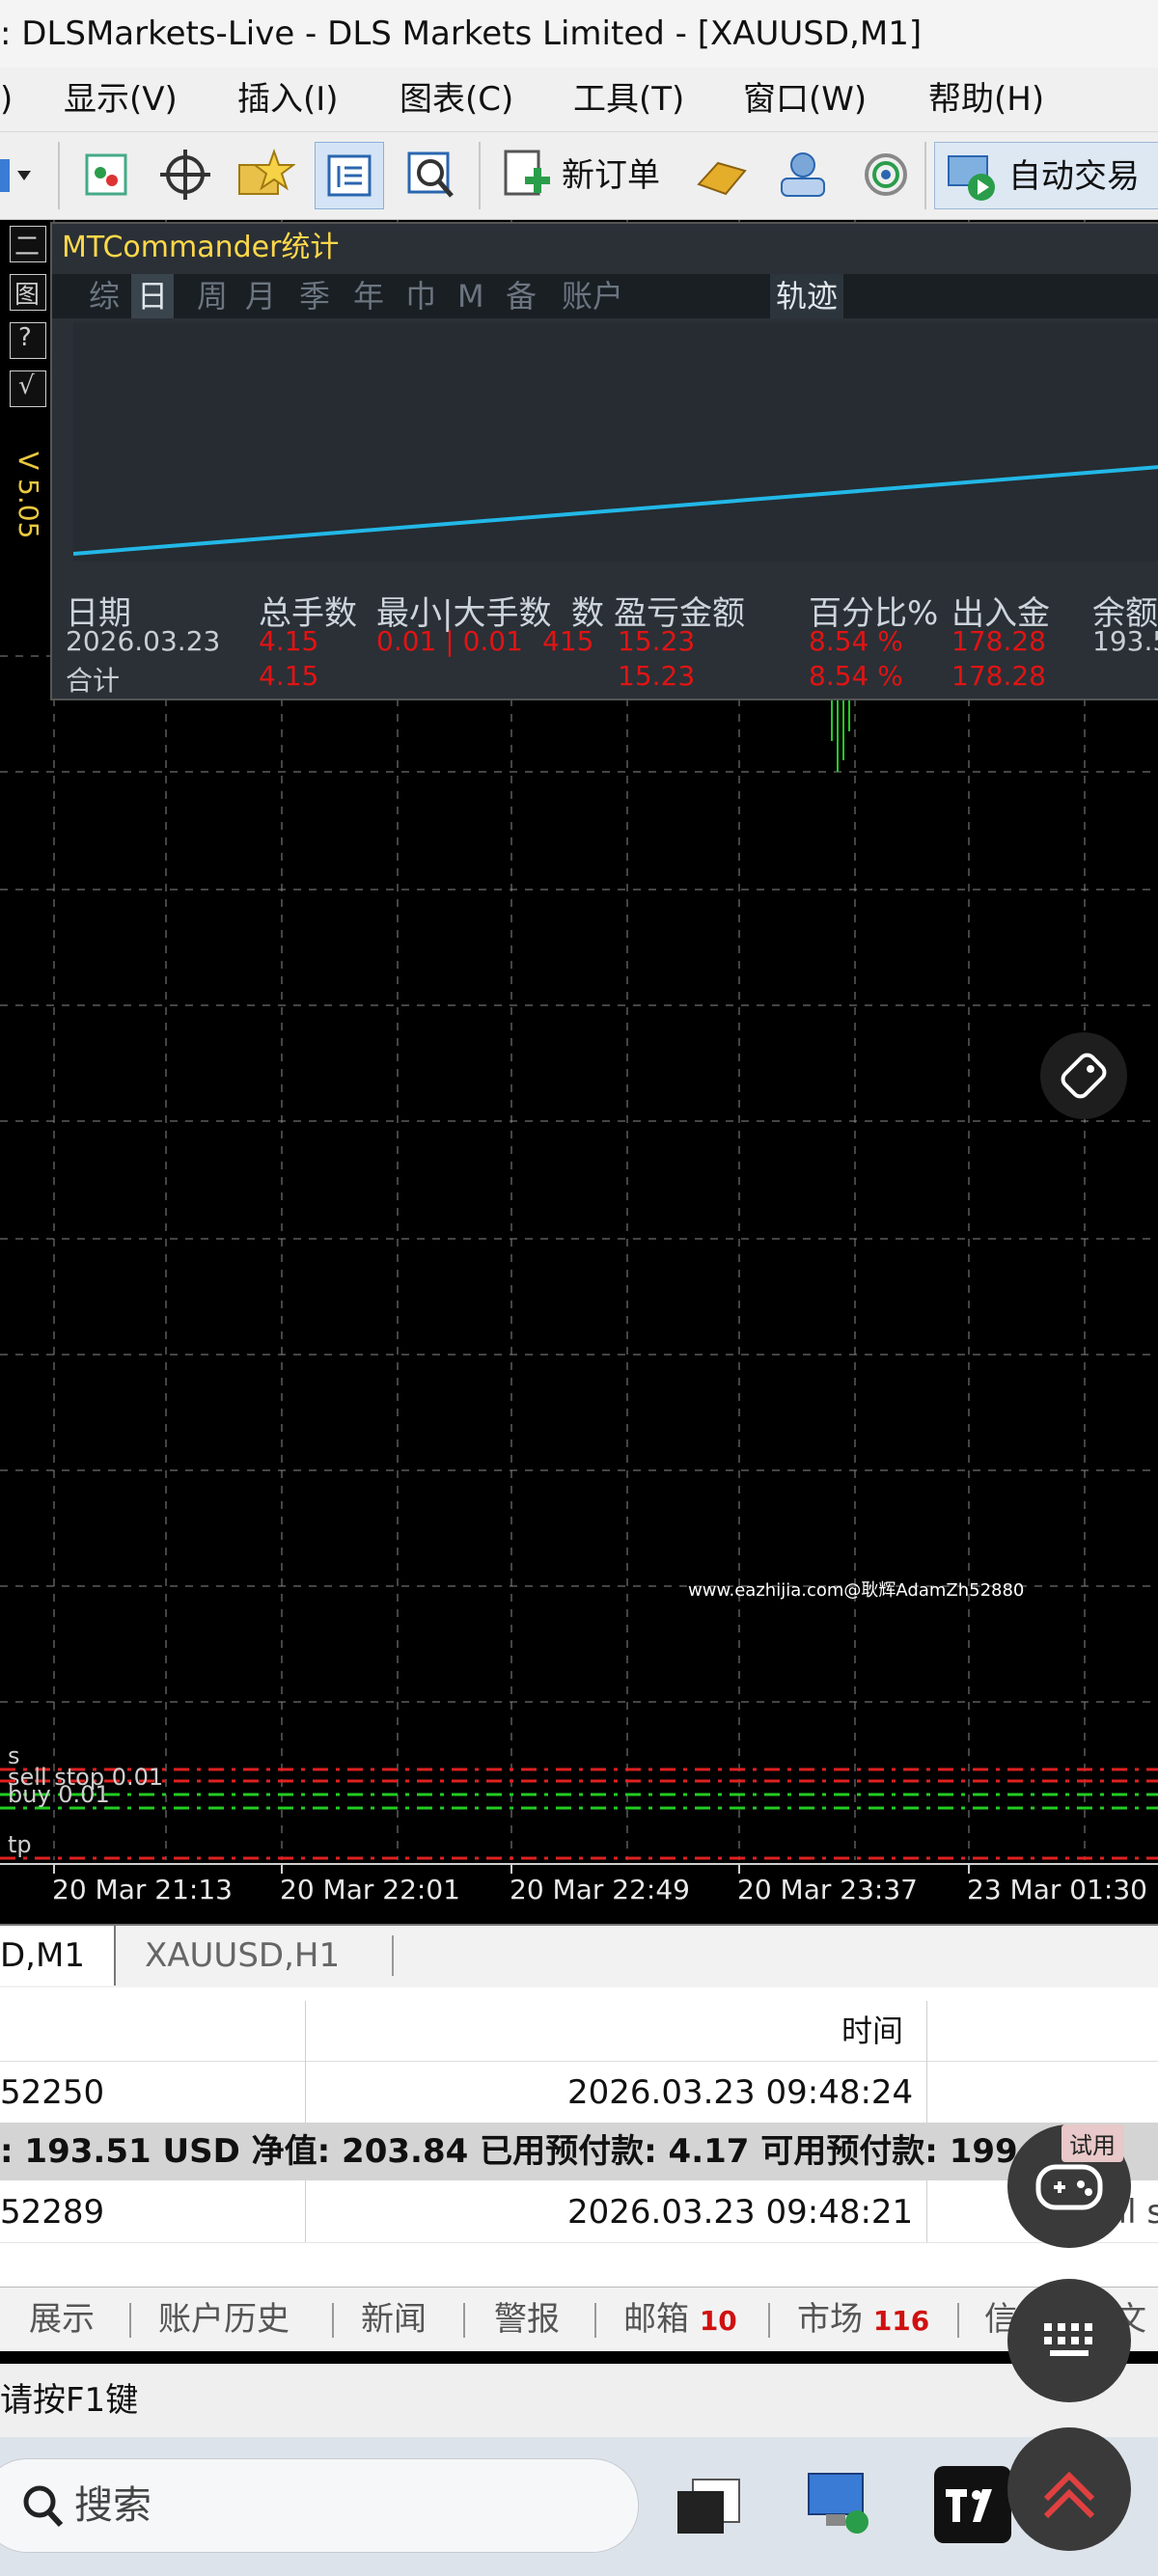 This screenshot has width=1158, height=2576. I want to click on mailbox-badge: 10, so click(718, 2321).